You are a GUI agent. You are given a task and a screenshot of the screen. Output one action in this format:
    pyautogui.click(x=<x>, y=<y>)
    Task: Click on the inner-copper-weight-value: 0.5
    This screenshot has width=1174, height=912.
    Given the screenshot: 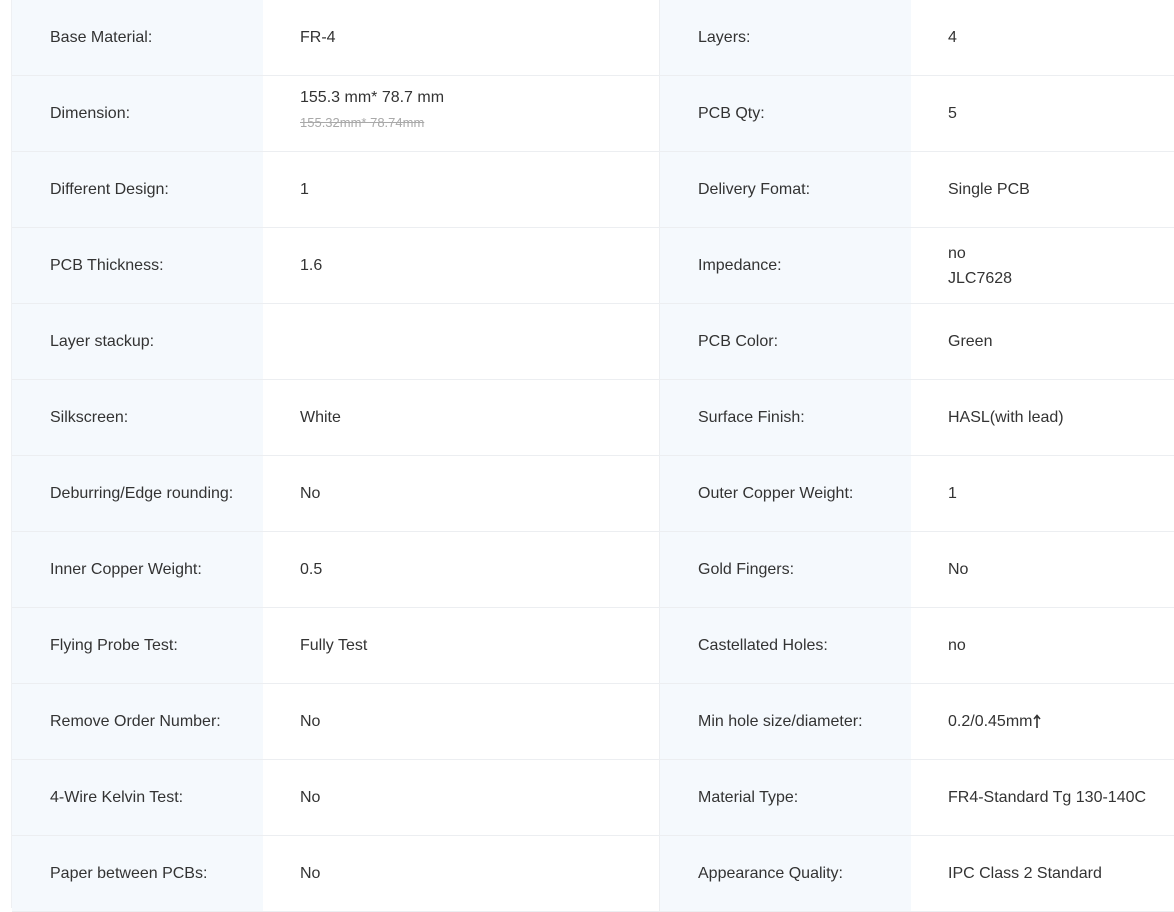 What is the action you would take?
    pyautogui.click(x=461, y=569)
    